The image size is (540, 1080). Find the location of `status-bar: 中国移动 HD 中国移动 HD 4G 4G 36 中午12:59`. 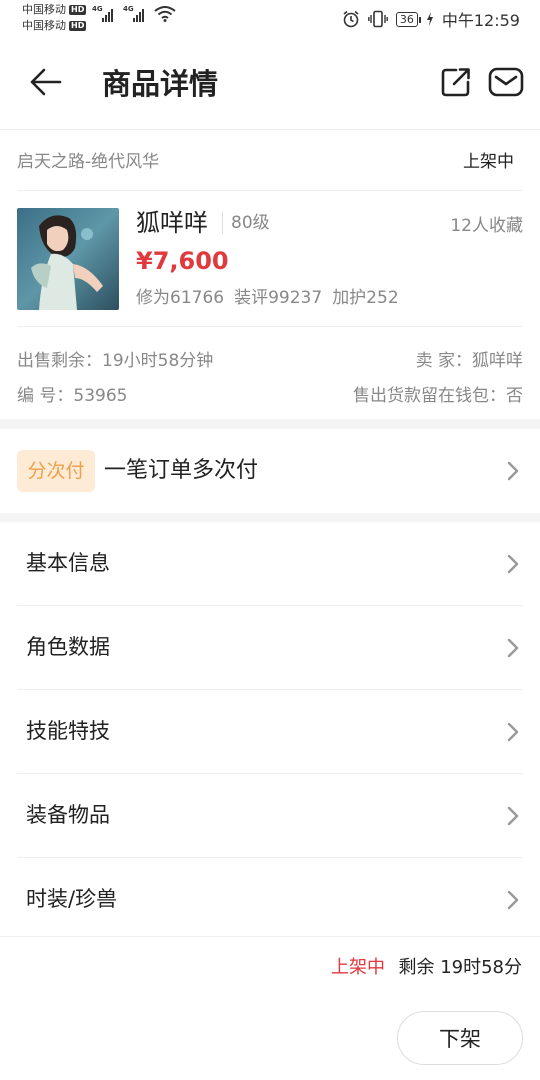

status-bar: 中国移动 HD 中国移动 HD 4G 4G 36 中午12:59 is located at coordinates (270, 18).